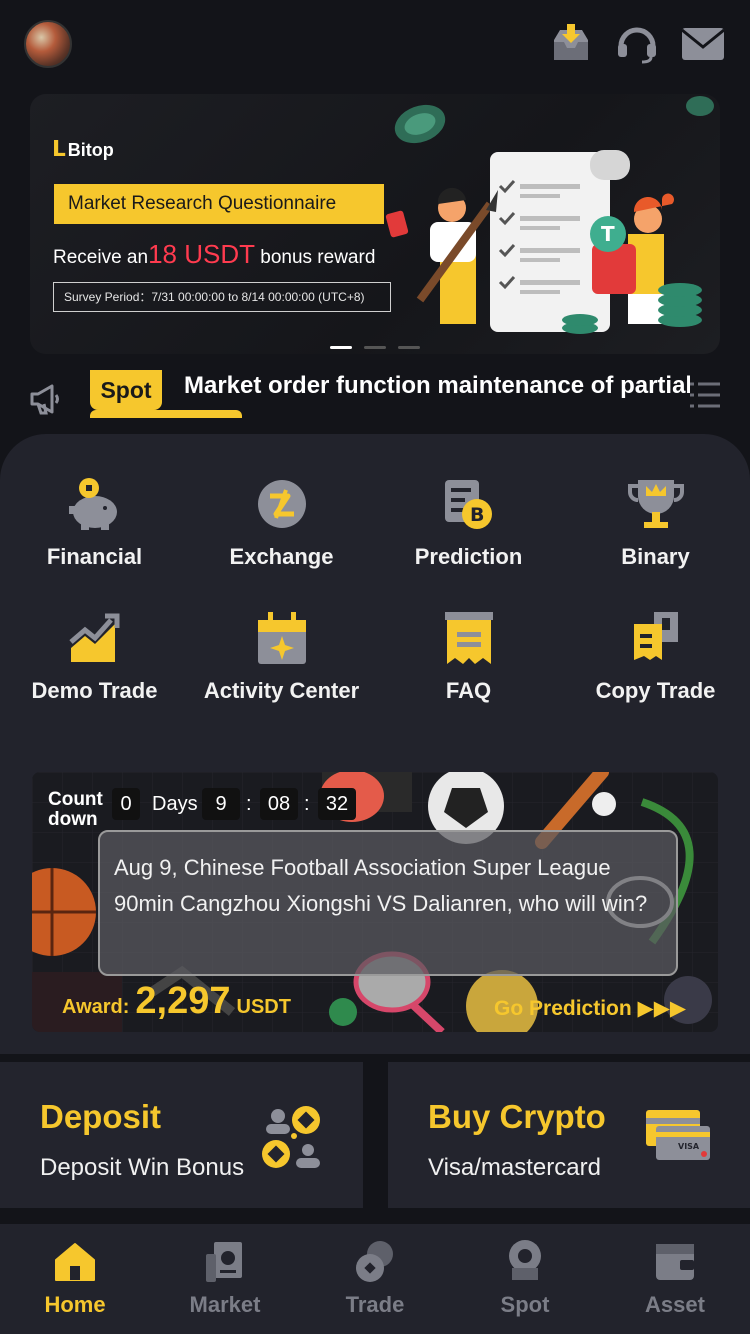 The image size is (750, 1334). I want to click on grid-item-copy-trade: Copy Trade, so click(655, 656).